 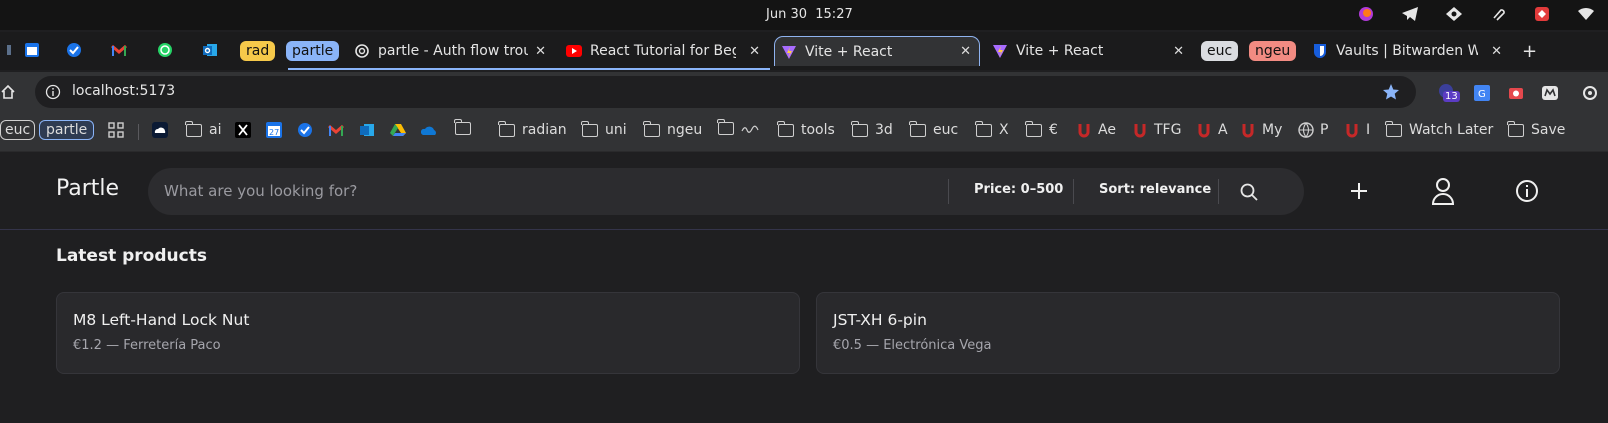 I want to click on bookmark-chip-partle: partle, so click(x=67, y=130).